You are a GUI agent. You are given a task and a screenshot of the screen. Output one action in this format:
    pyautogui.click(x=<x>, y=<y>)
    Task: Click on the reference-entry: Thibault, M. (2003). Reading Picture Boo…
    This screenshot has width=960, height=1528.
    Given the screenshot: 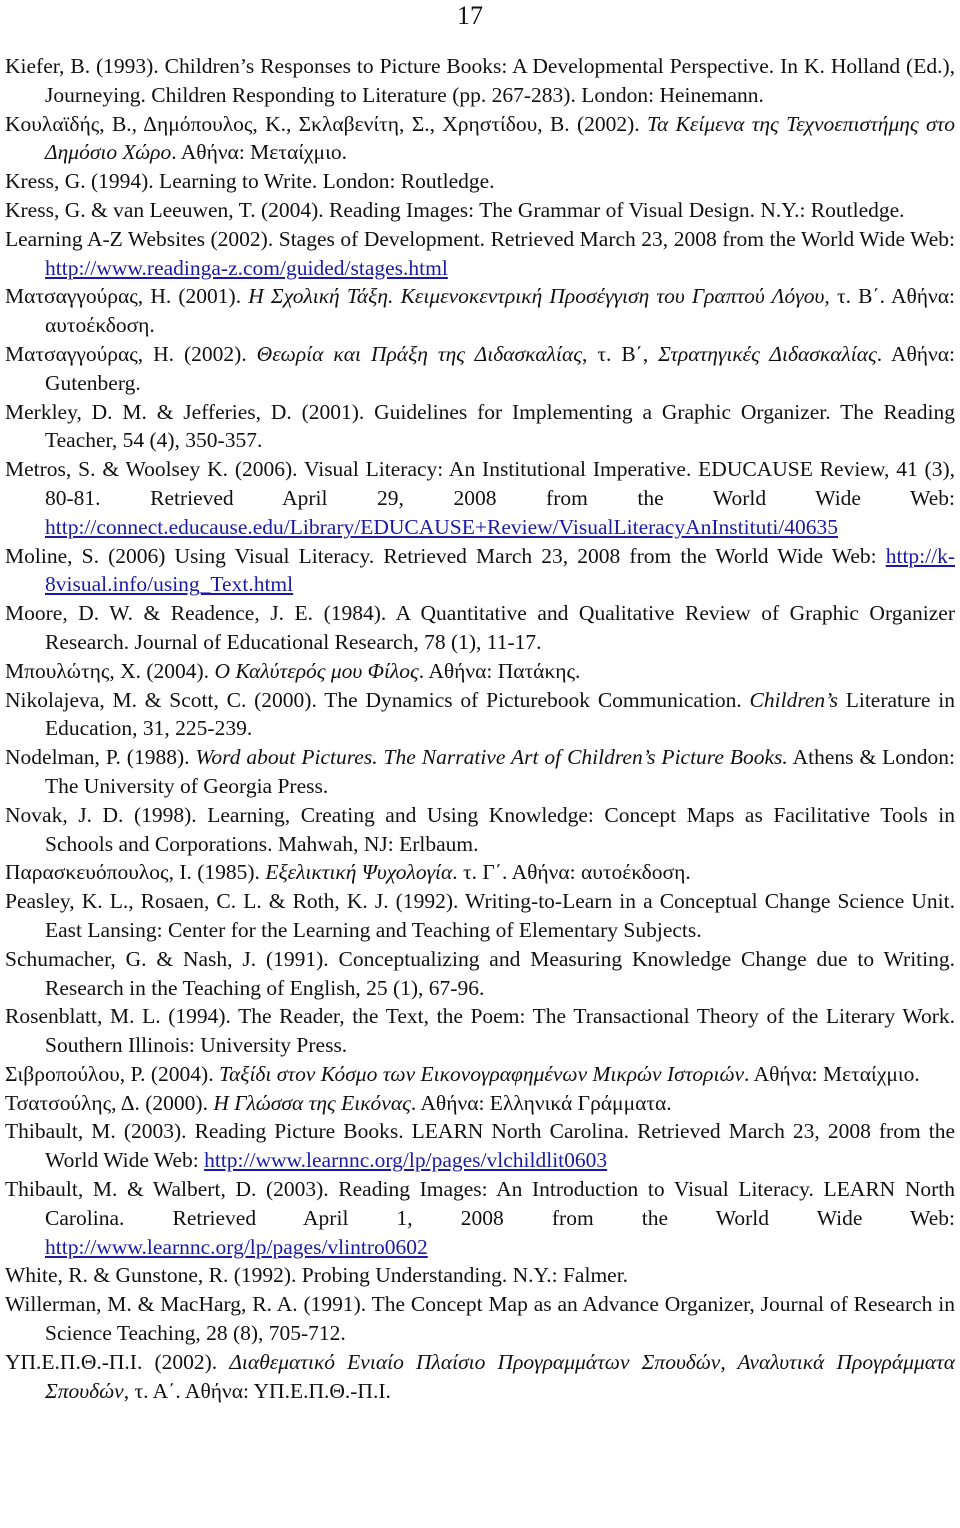 What is the action you would take?
    pyautogui.click(x=480, y=1146)
    